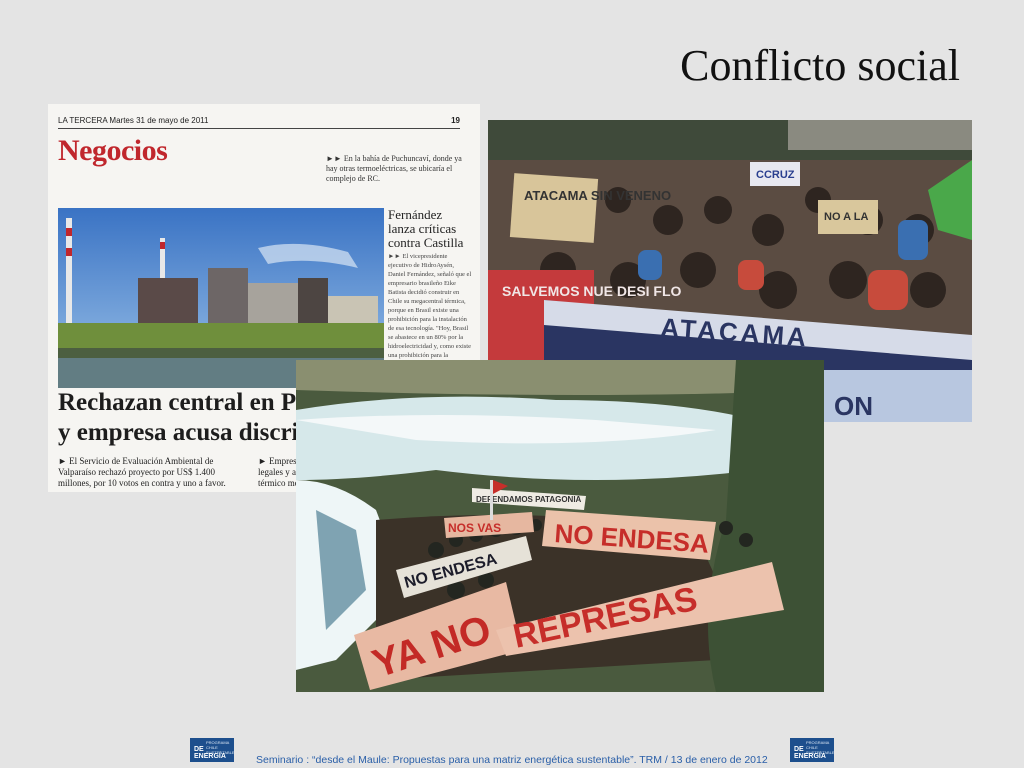 This screenshot has width=1024, height=768. Describe the element at coordinates (592, 291) in the screenshot. I see `sign-salvemos: SALVEMOS NUE DESI FLO` at that location.